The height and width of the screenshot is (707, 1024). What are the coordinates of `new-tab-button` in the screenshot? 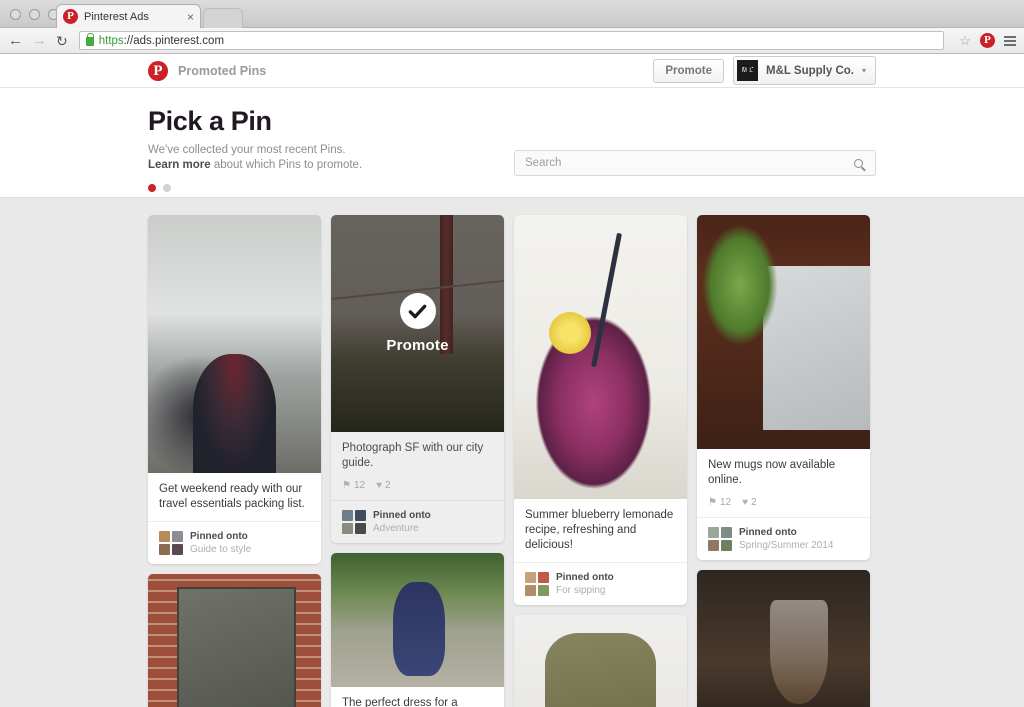 It's located at (223, 18).